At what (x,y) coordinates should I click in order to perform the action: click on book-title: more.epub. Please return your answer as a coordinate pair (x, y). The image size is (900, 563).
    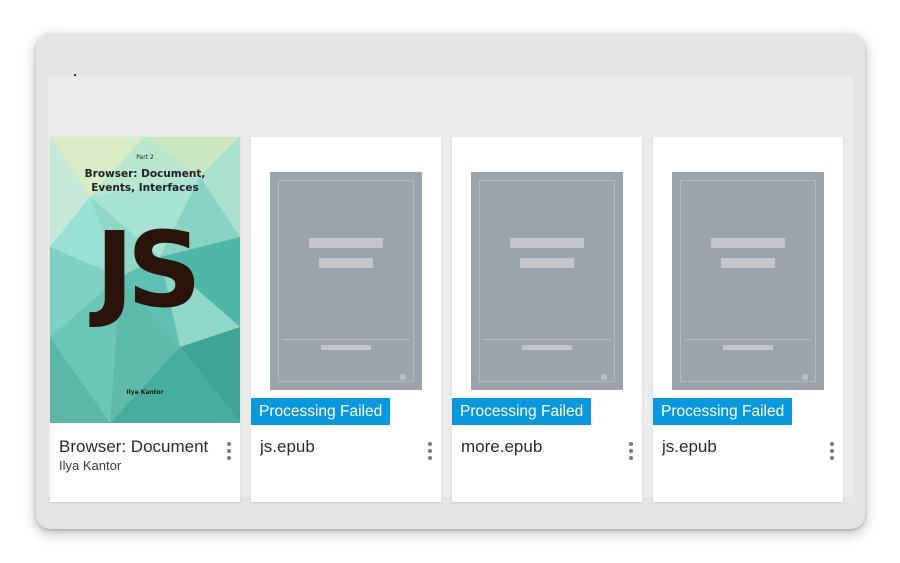
    Looking at the image, I should click on (536, 447).